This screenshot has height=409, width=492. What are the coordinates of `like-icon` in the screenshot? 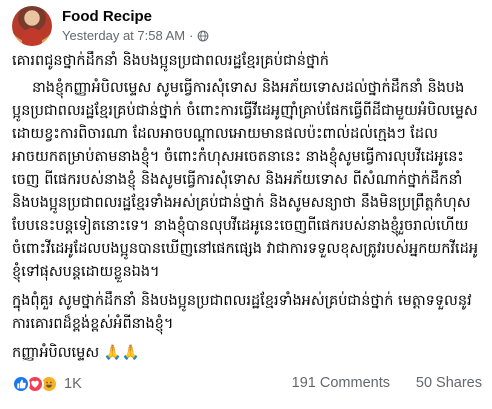 It's located at (21, 384).